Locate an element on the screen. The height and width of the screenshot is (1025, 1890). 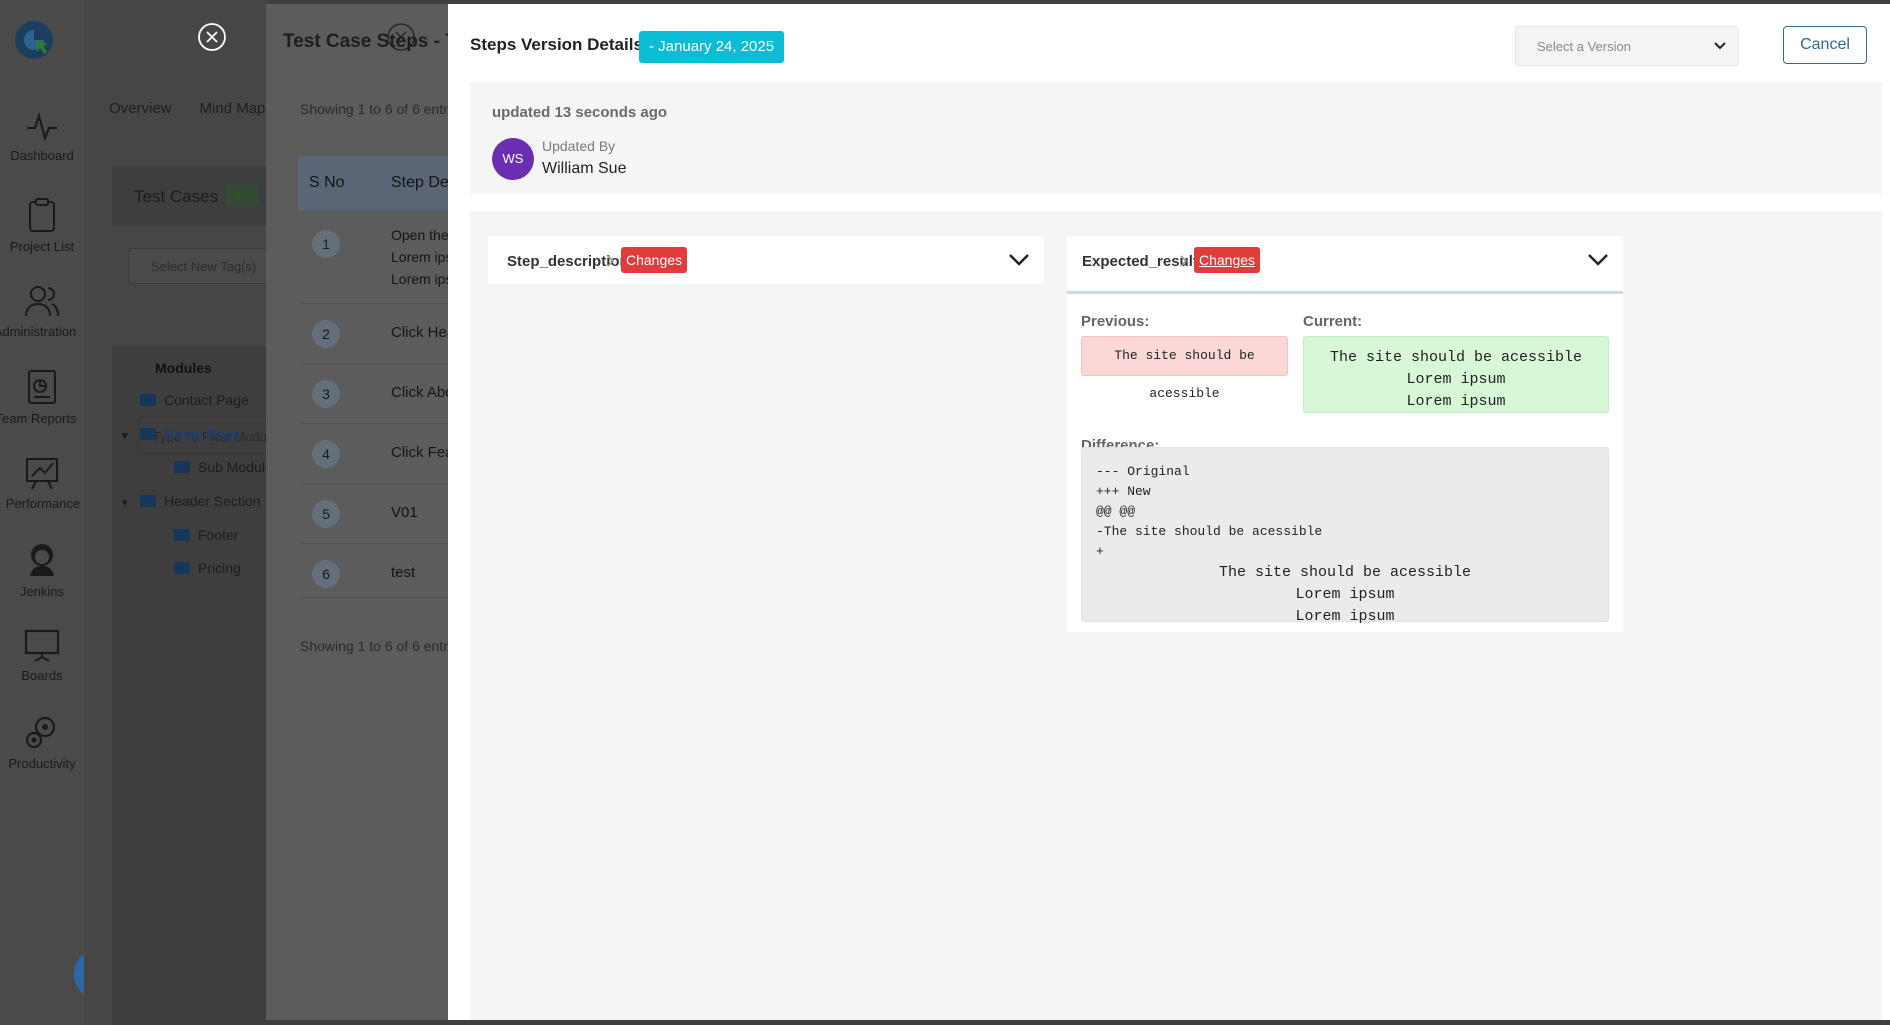
version-select: Select a Version is located at coordinates (1627, 46).